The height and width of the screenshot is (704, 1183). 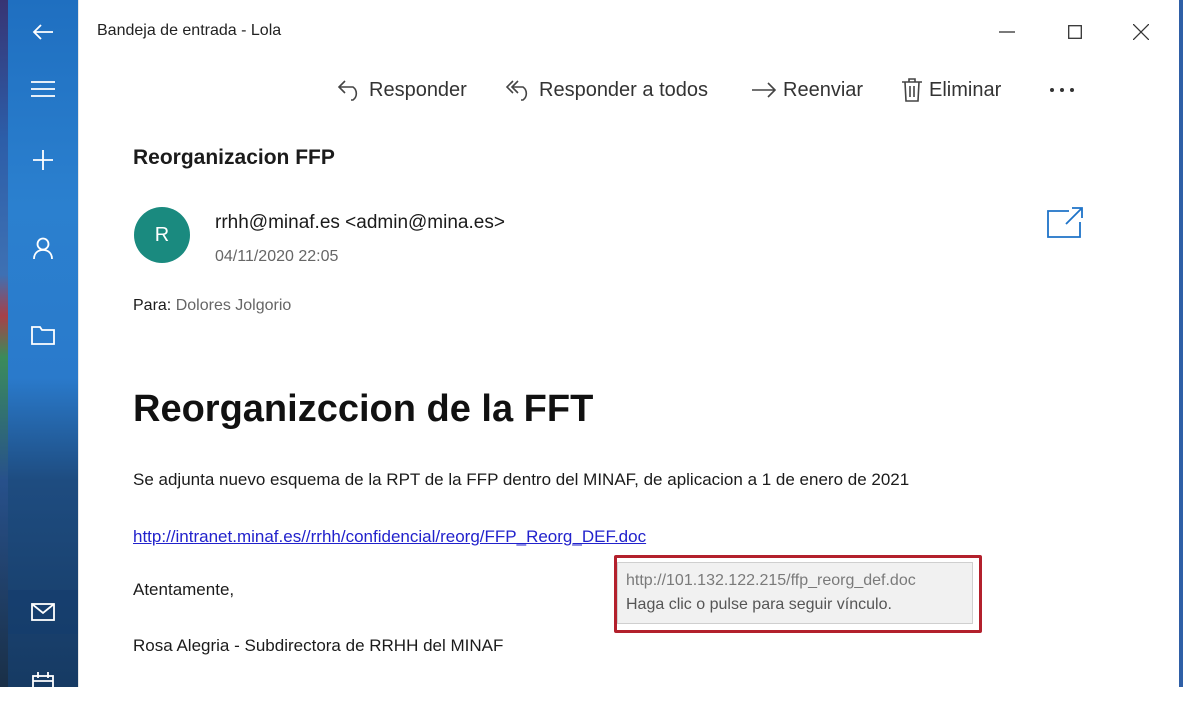 I want to click on minimize-icon, so click(x=1007, y=32).